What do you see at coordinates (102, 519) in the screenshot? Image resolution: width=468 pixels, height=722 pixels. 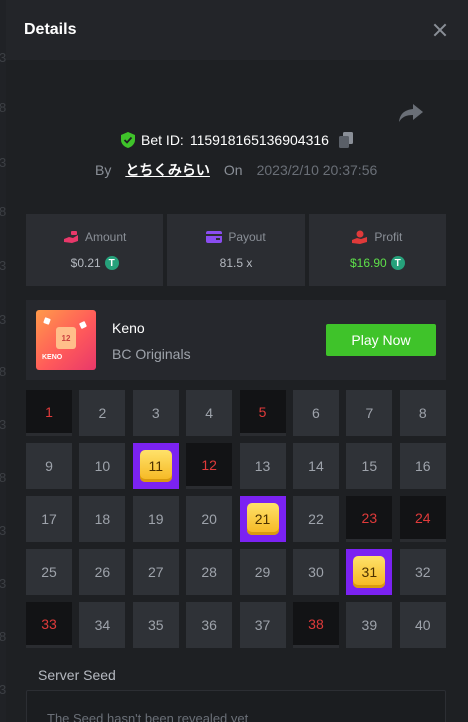 I see `keno-cell: 18` at bounding box center [102, 519].